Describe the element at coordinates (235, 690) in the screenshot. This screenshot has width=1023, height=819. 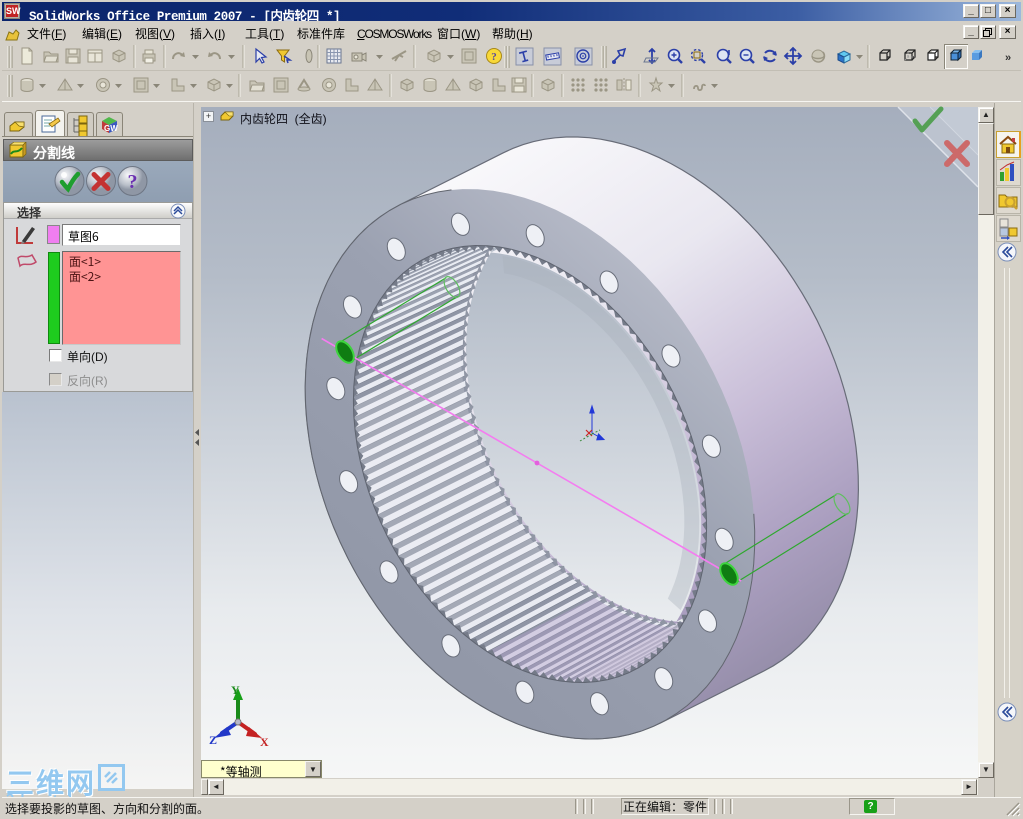
I see `svg-text: Y` at that location.